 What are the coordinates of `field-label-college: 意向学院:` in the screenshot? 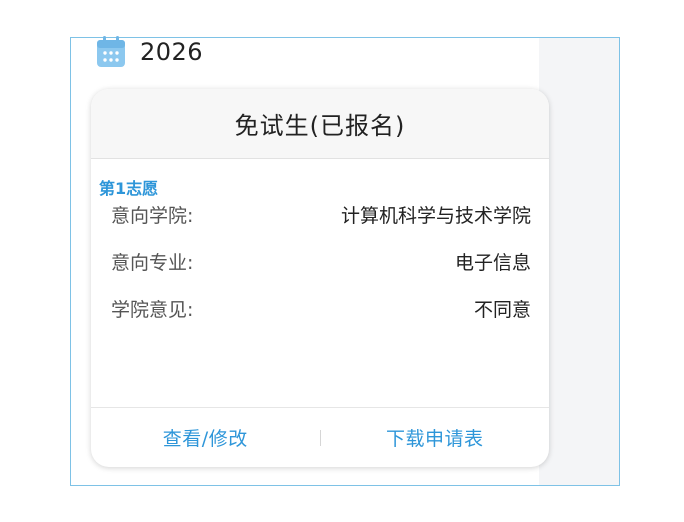 It's located at (152, 215).